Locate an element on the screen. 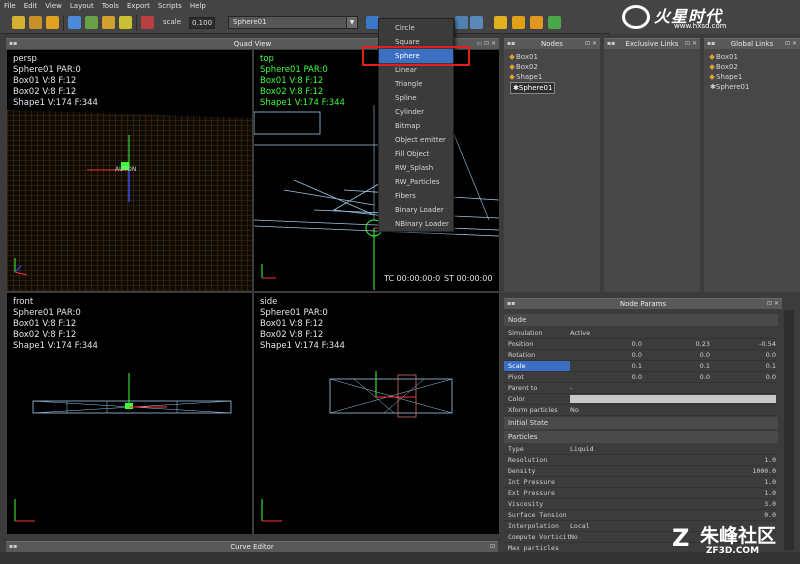 The image size is (800, 564). panel-controls-icon: ⊡ is located at coordinates (492, 547).